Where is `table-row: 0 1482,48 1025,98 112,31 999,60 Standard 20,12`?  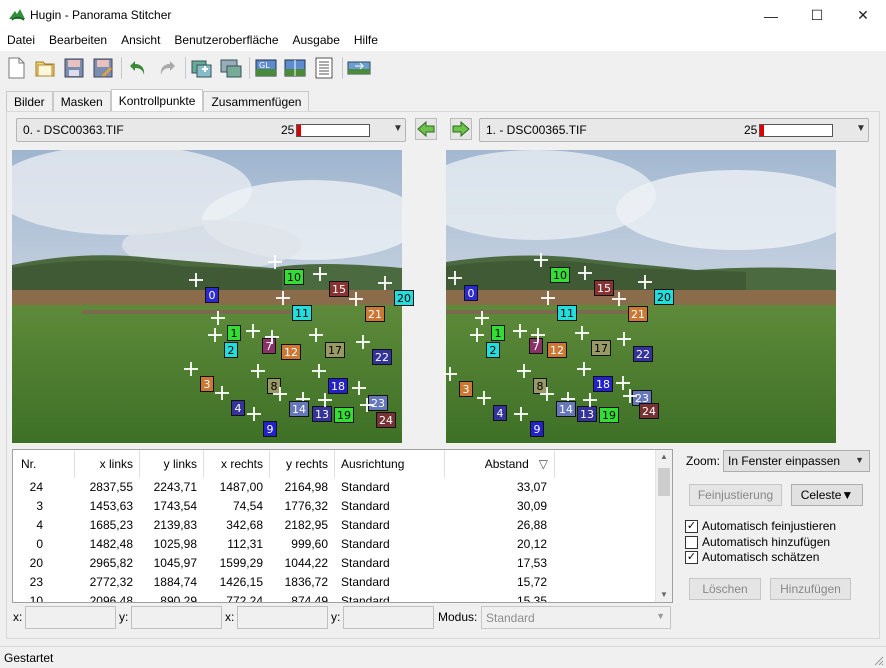 table-row: 0 1482,48 1025,98 112,31 999,60 Standard 20,12 is located at coordinates (334, 544).